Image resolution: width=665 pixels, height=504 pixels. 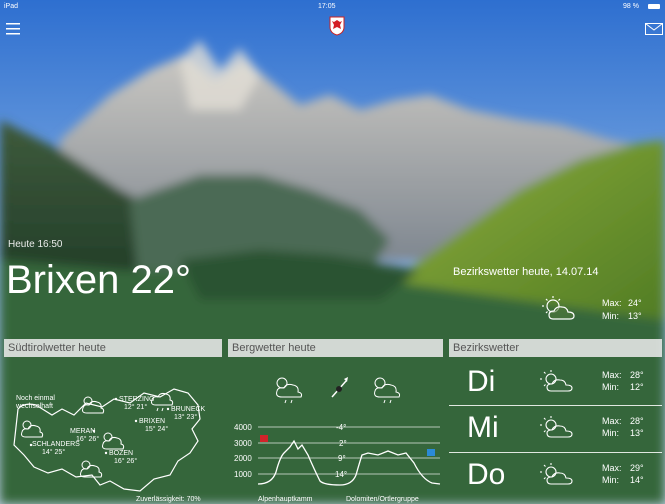 I want to click on south-tyrol-eagle-shield-icon, so click(x=337, y=26).